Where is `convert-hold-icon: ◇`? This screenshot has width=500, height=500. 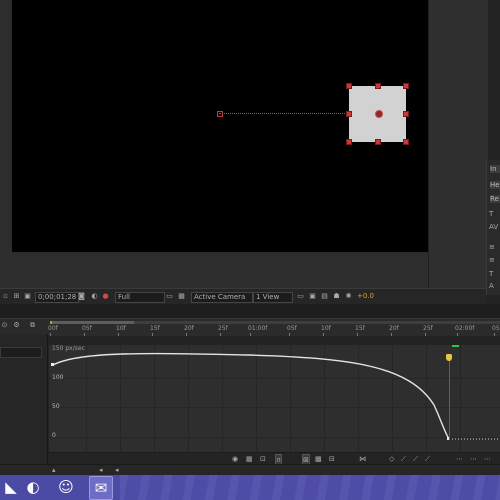
convert-hold-icon: ◇ is located at coordinates (391, 459).